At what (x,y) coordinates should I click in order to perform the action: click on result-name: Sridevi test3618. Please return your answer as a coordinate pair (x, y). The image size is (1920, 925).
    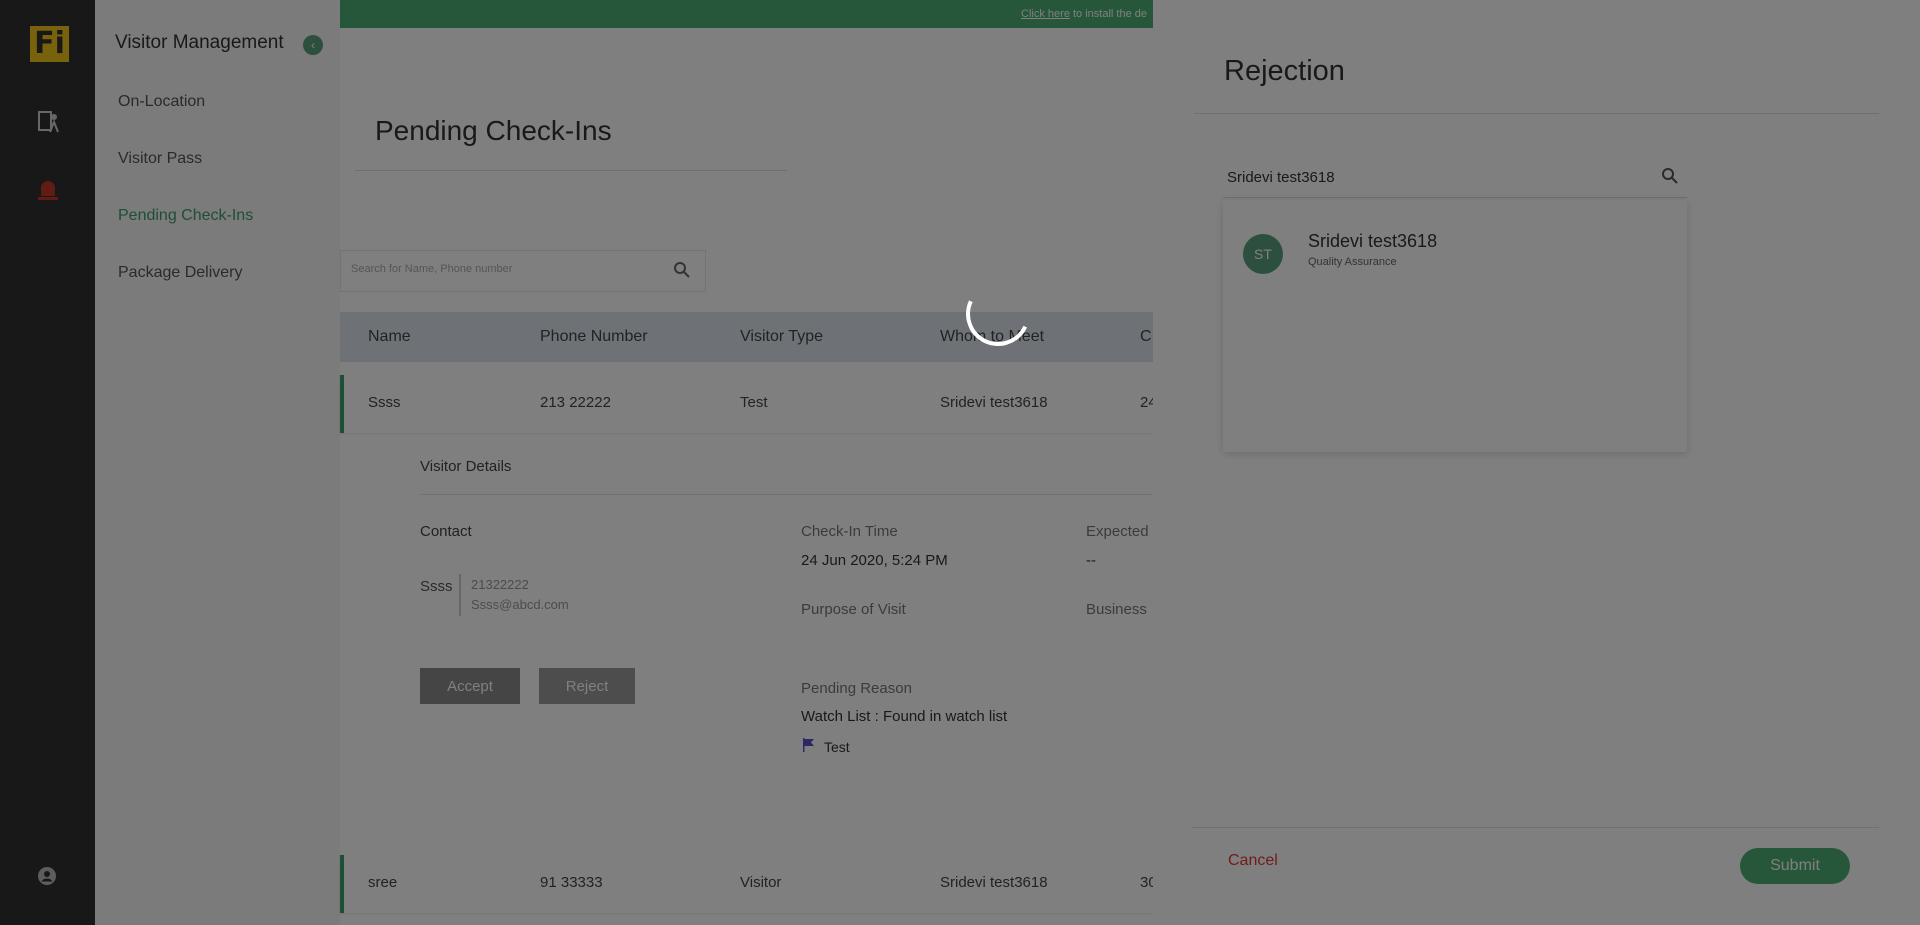
    Looking at the image, I should click on (1373, 241).